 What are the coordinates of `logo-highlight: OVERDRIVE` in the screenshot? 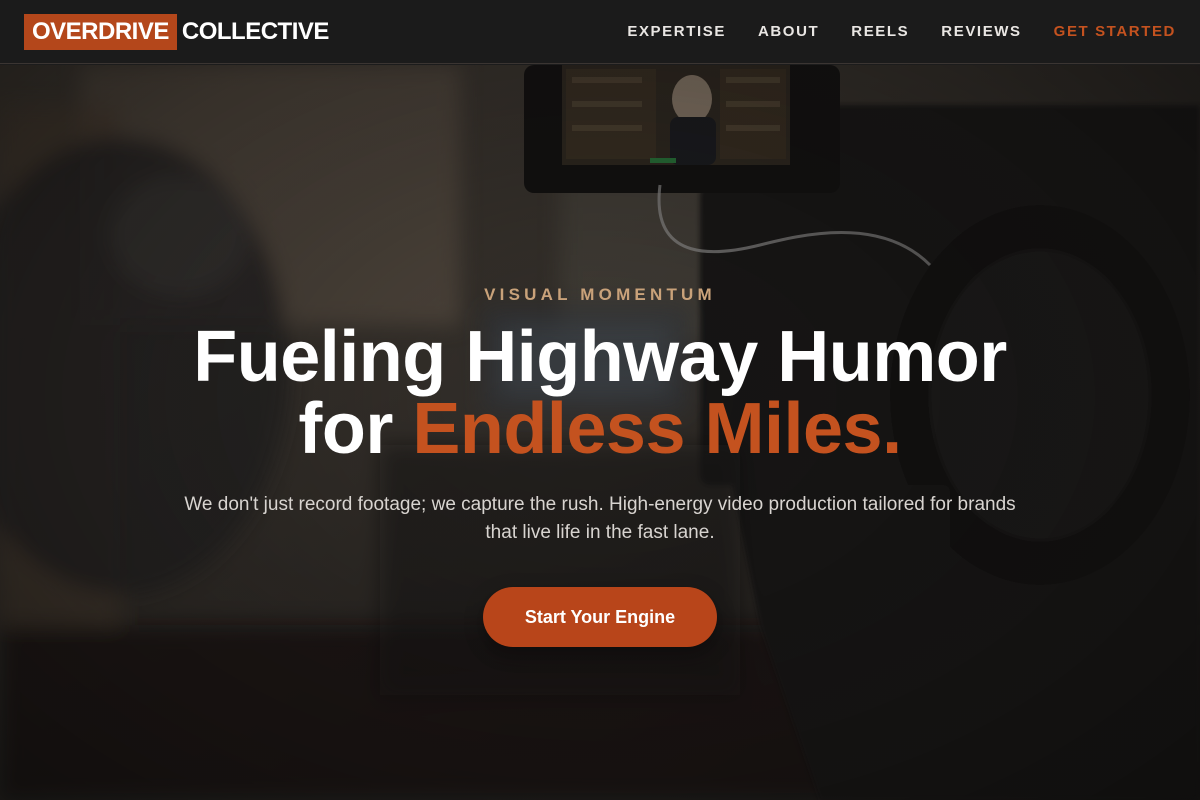 It's located at (100, 31).